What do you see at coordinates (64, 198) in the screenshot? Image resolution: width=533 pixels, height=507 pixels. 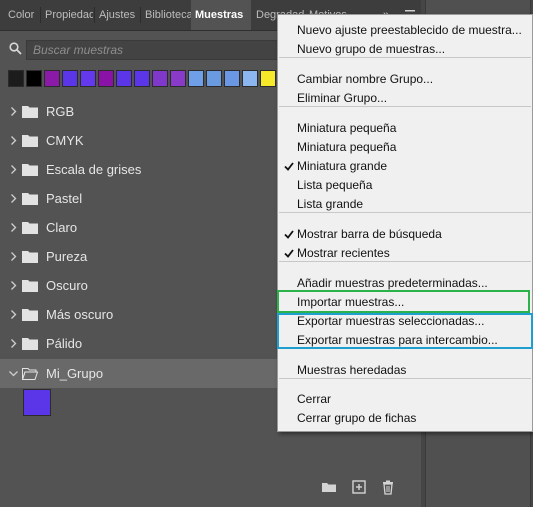 I see `swatch-group-label: Pastel` at bounding box center [64, 198].